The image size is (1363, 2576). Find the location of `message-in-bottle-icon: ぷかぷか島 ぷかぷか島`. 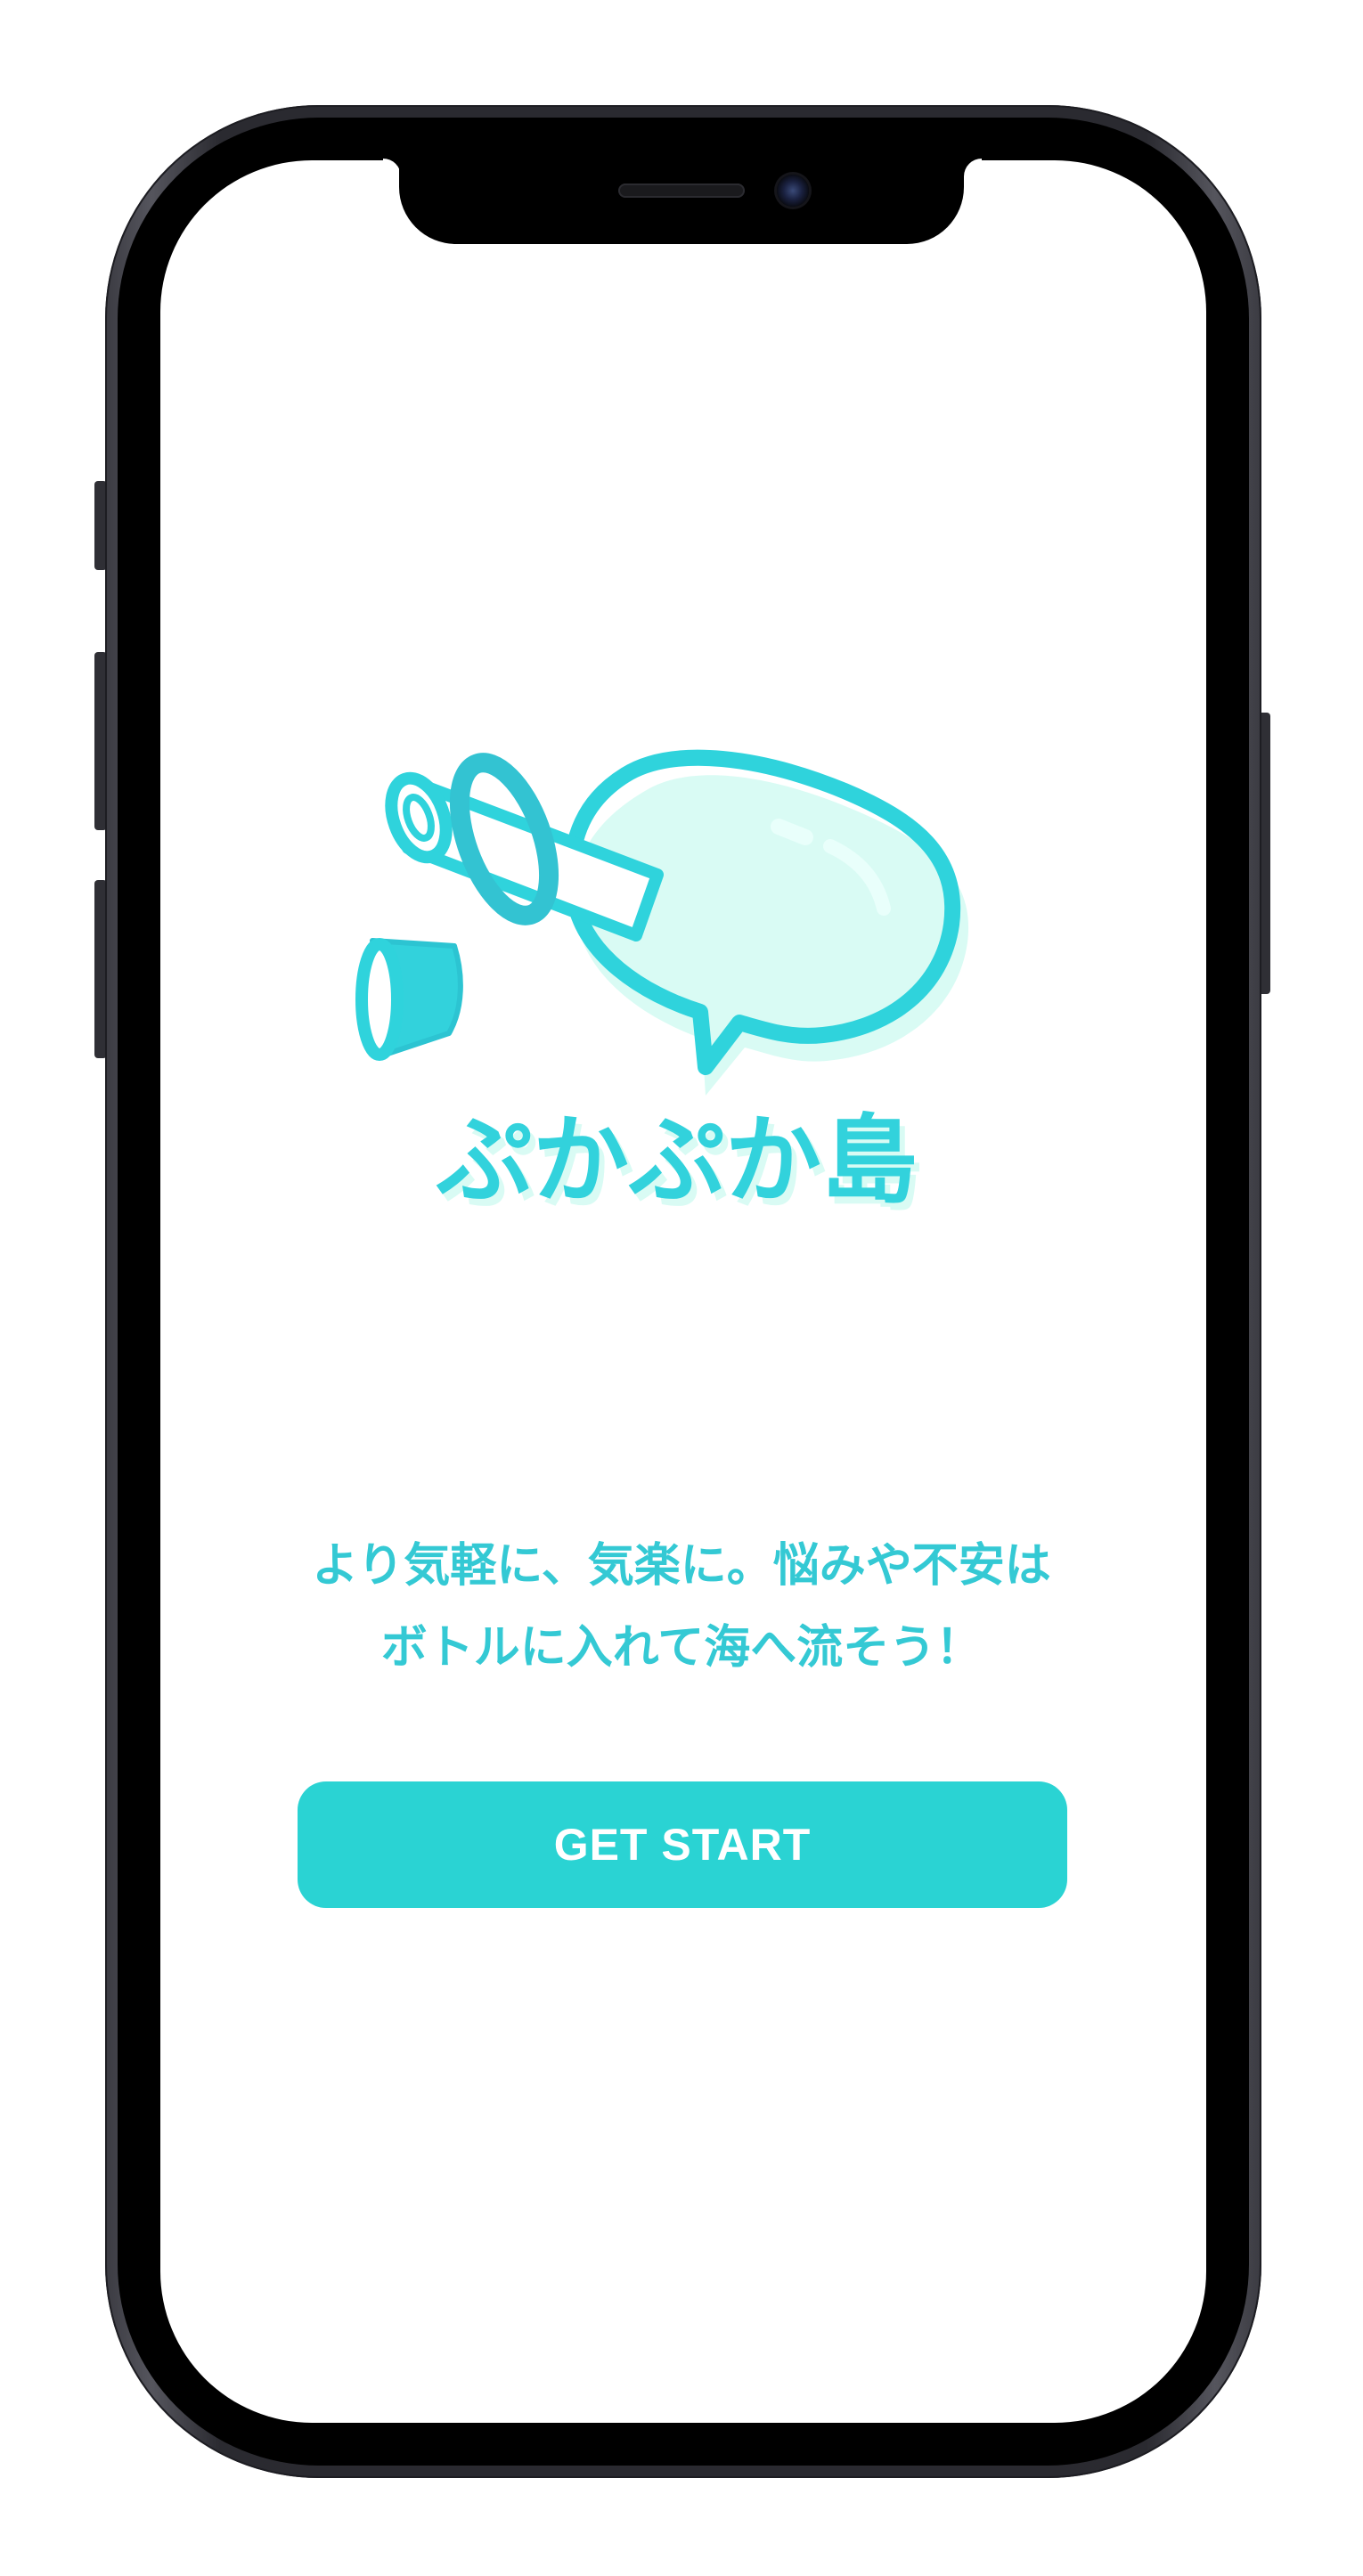

message-in-bottle-icon: ぷかぷか島 ぷかぷか島 is located at coordinates (662, 987).